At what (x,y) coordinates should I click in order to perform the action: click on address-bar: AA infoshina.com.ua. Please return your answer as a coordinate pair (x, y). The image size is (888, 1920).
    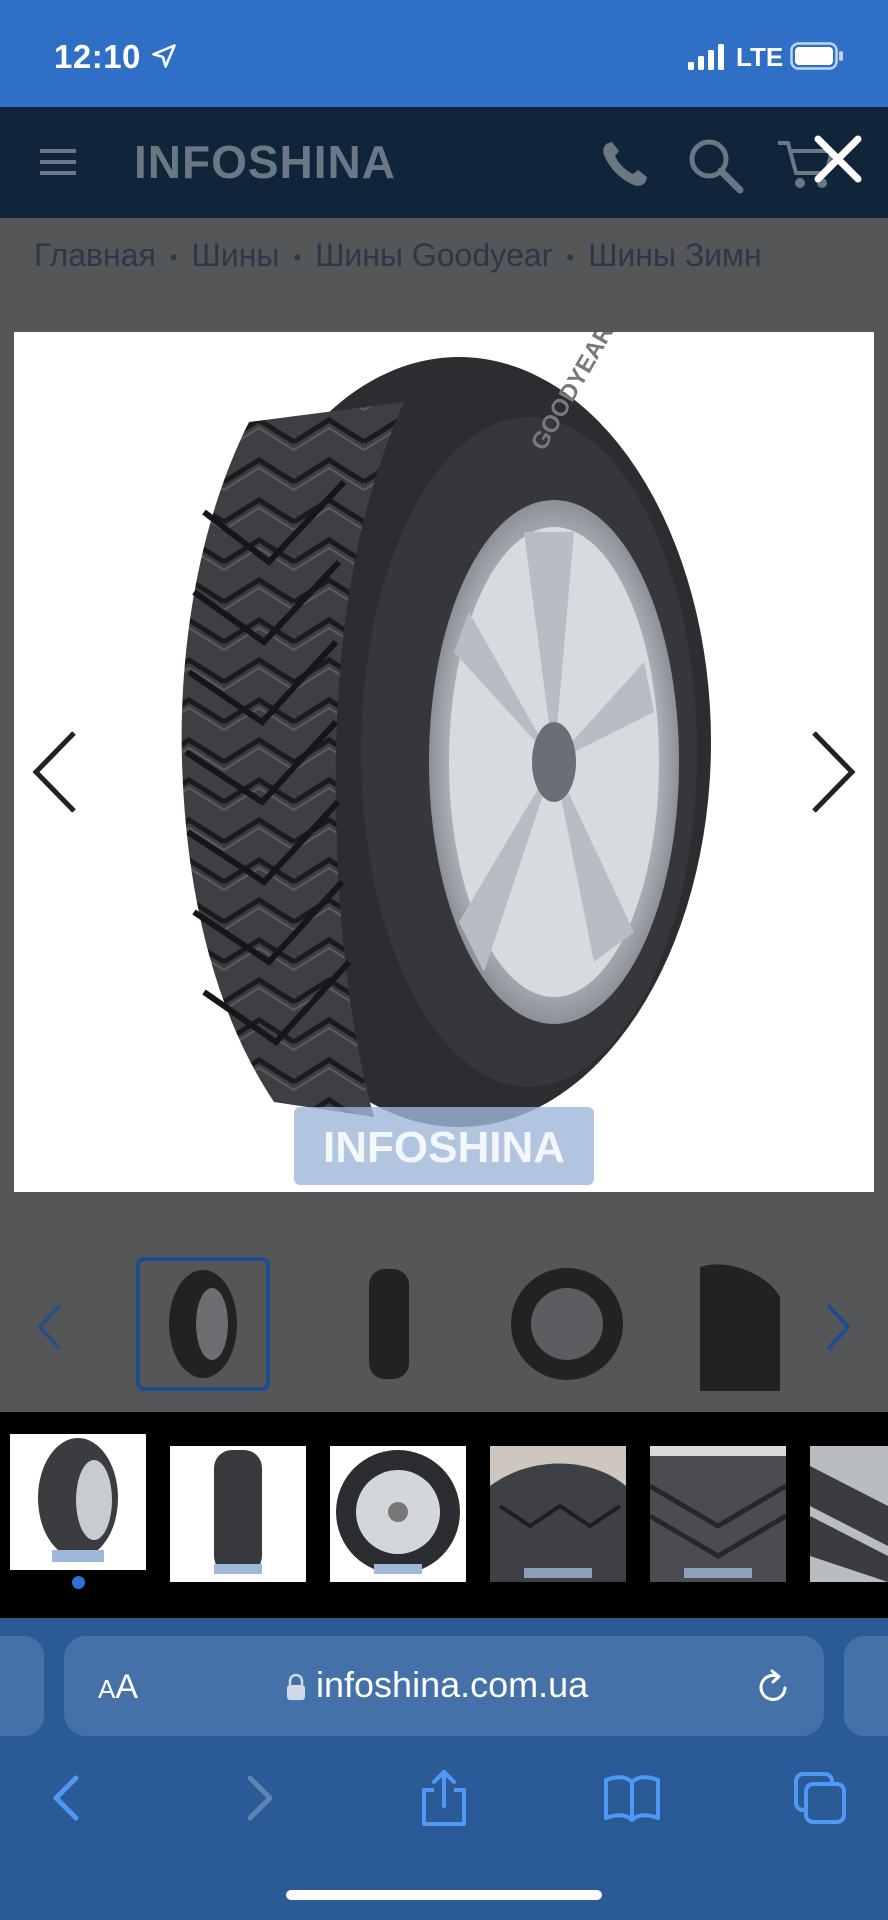
    Looking at the image, I should click on (444, 1686).